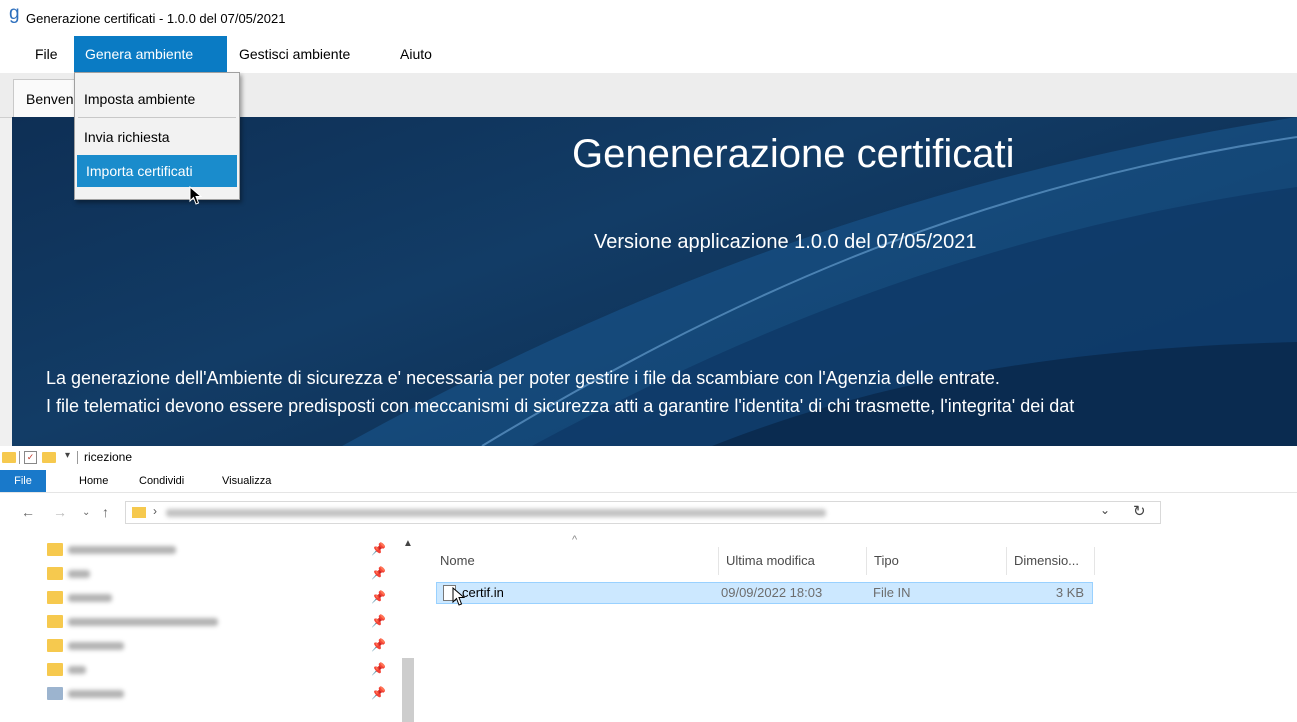 This screenshot has height=722, width=1297. What do you see at coordinates (1139, 511) in the screenshot?
I see `refresh-icon: ↻` at bounding box center [1139, 511].